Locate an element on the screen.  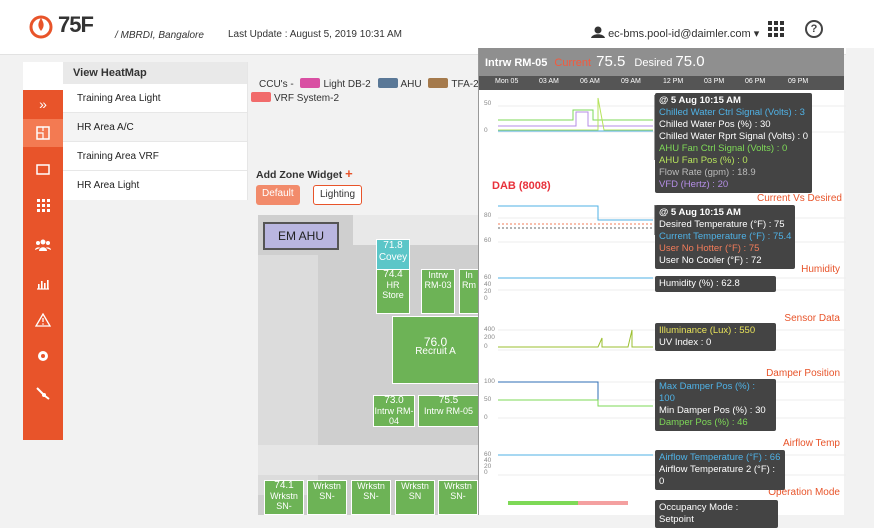
zone-in-rm: In Rm is located at coordinates (469, 291).